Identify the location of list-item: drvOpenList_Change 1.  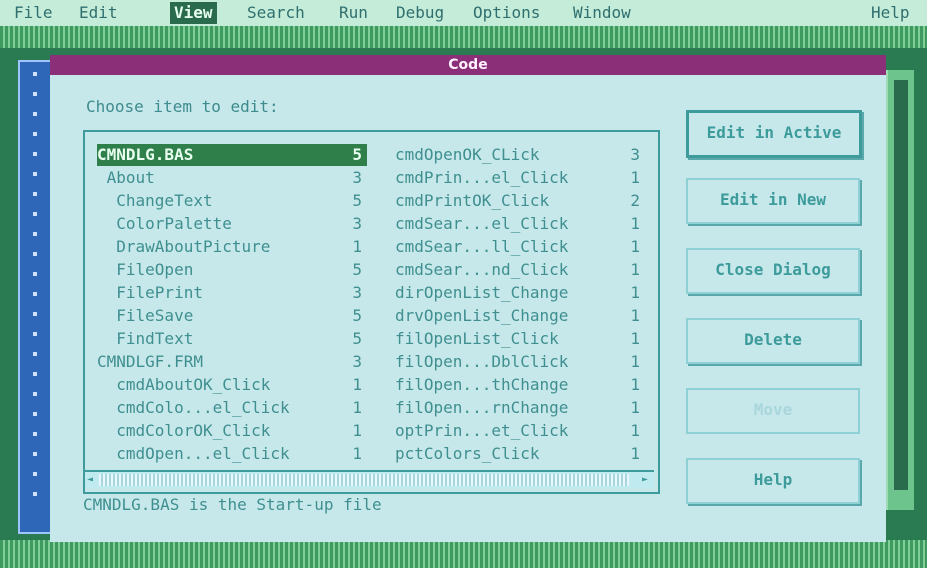
(520, 316).